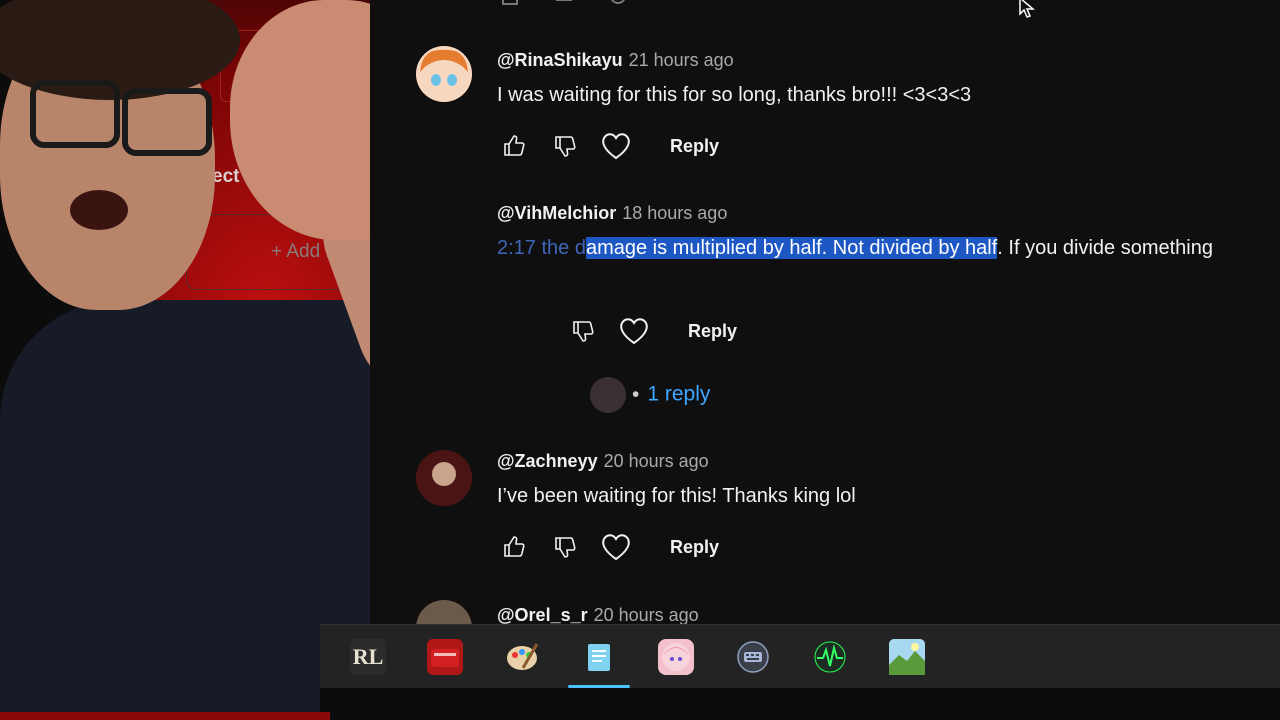 Image resolution: width=1280 pixels, height=720 pixels. Describe the element at coordinates (560, 60) in the screenshot. I see `comment-author: @RinaShikayu` at that location.